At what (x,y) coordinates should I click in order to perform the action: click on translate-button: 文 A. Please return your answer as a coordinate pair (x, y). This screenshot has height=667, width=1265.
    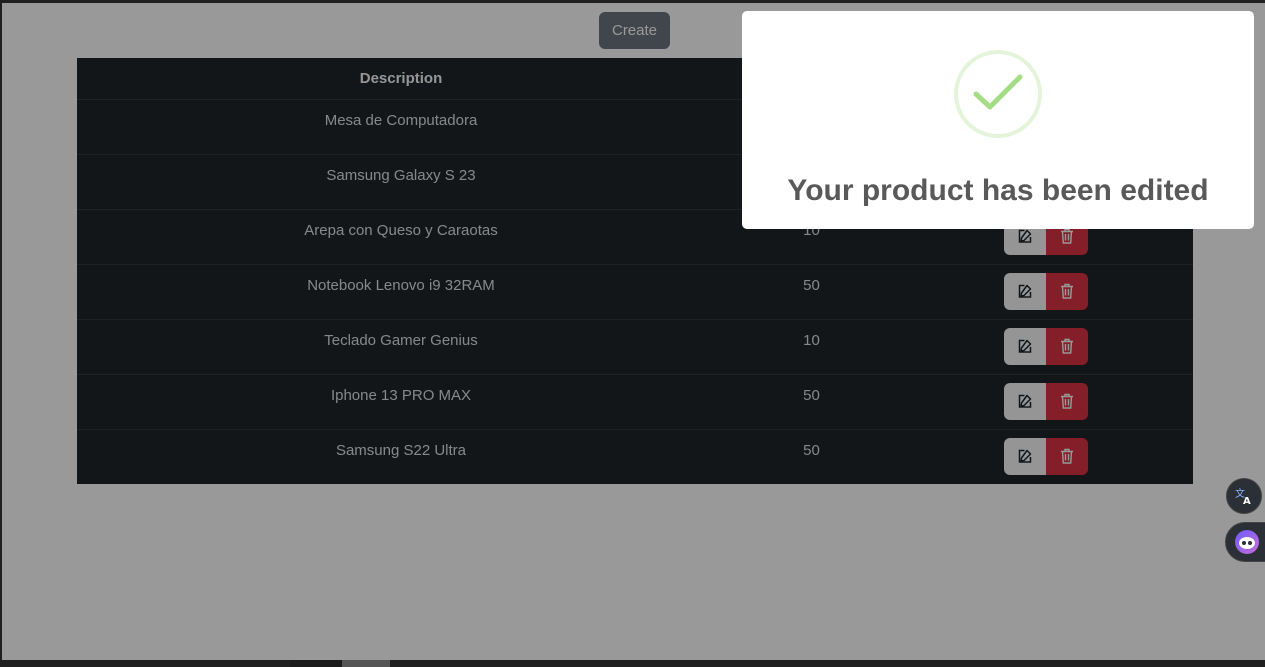
    Looking at the image, I should click on (1244, 496).